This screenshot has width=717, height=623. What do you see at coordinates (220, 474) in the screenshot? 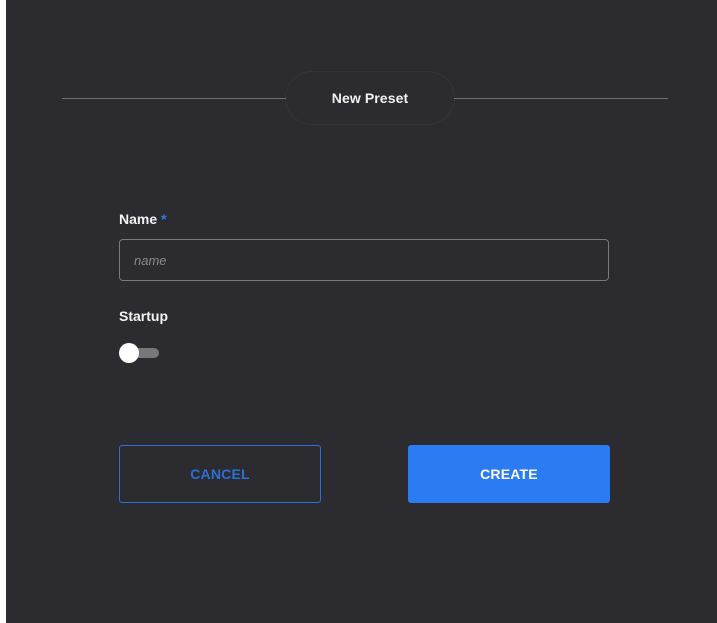
I see `cancel-button: CANCEL` at bounding box center [220, 474].